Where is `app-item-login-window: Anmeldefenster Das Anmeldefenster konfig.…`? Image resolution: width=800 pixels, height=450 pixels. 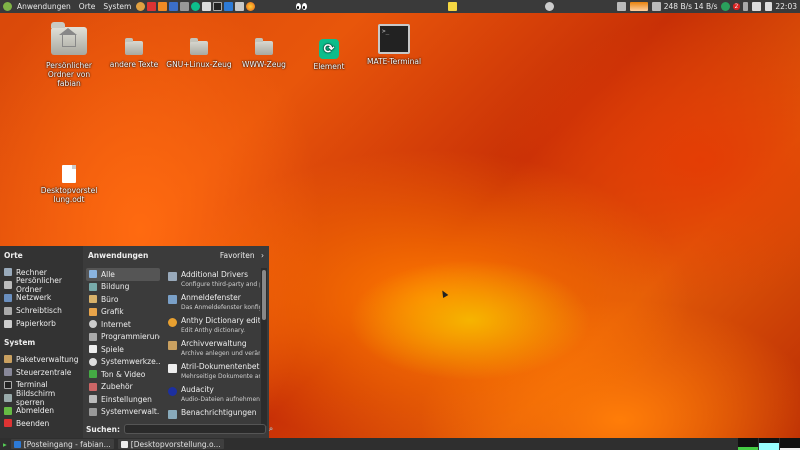
app-item-login-window: Anmeldefenster Das Anmeldefenster konfig.… is located at coordinates (212, 304).